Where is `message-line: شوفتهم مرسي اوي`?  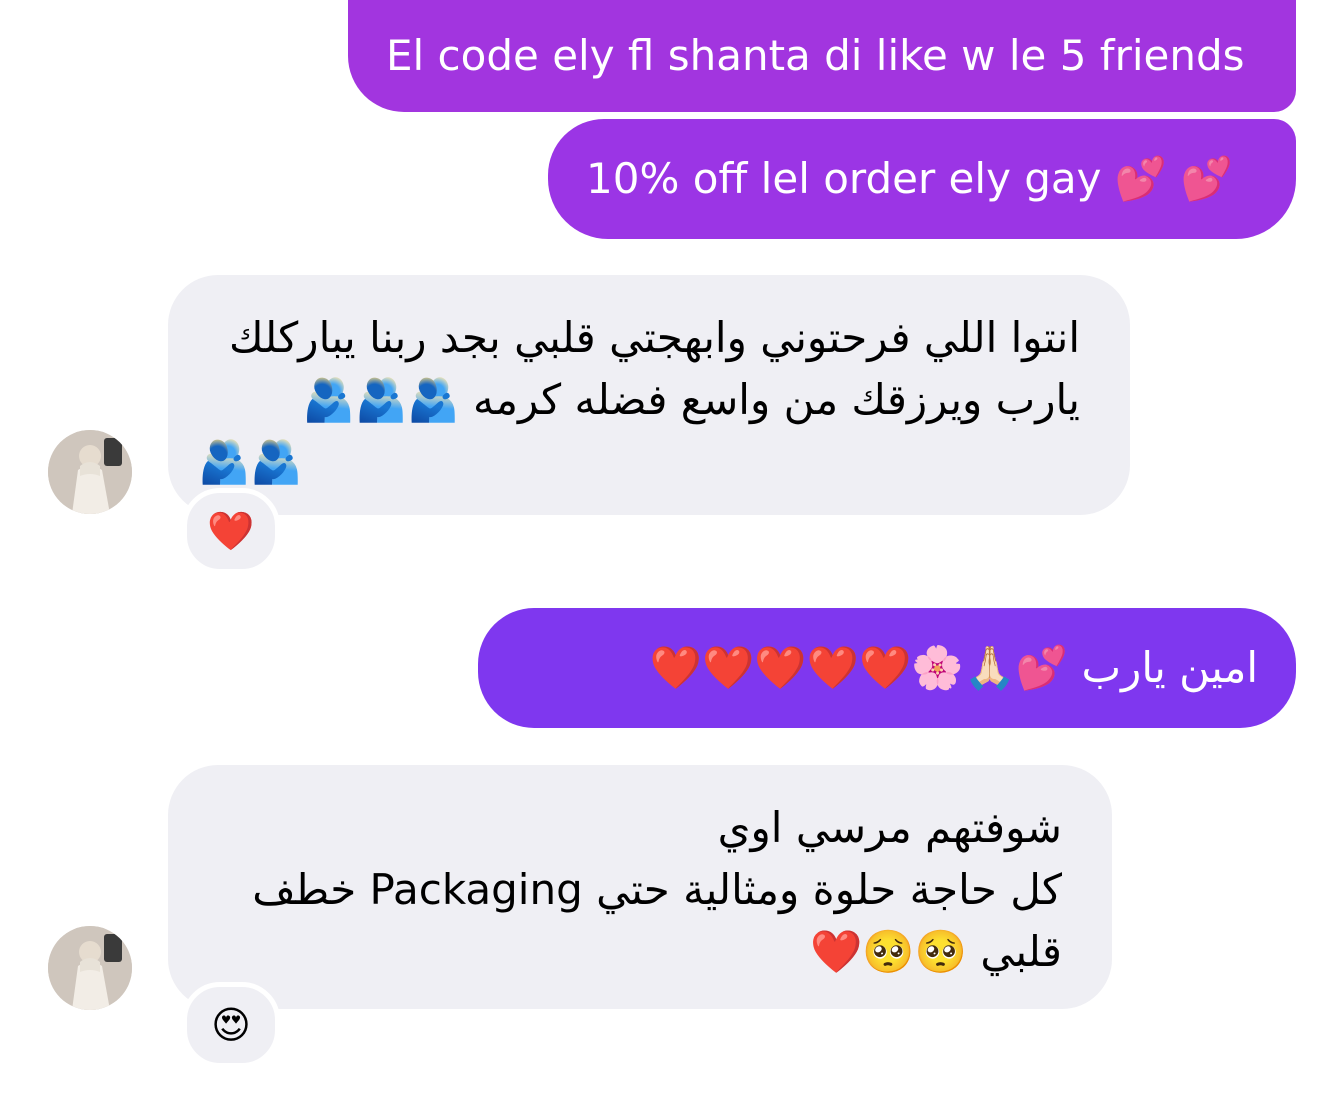 message-line: شوفتهم مرسي اوي is located at coordinates (889, 827).